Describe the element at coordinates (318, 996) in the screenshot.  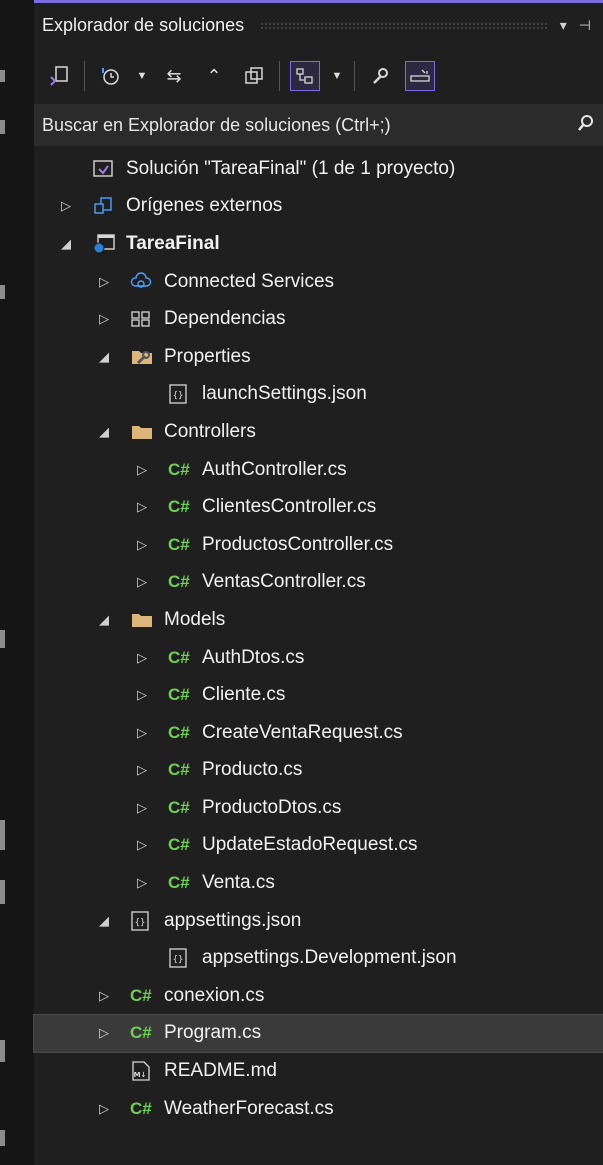
I see `tree-item: ▷ C# conexion.cs` at that location.